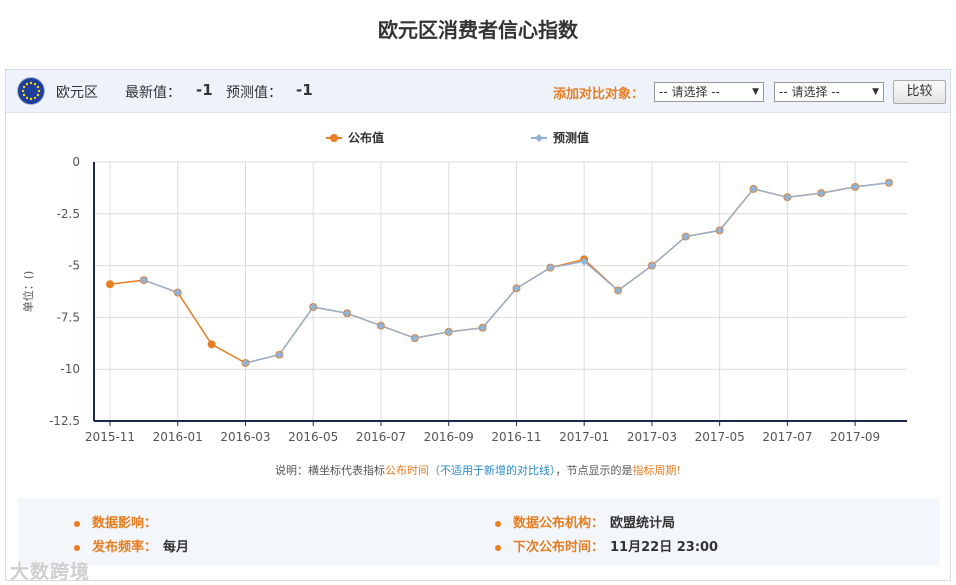 Image resolution: width=956 pixels, height=585 pixels. I want to click on x-tick-label: 2017-05, so click(720, 437).